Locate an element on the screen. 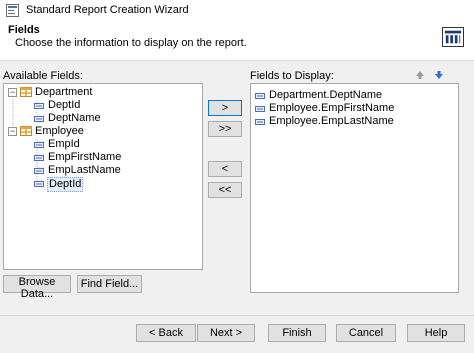  report-columns-icon is located at coordinates (453, 37).